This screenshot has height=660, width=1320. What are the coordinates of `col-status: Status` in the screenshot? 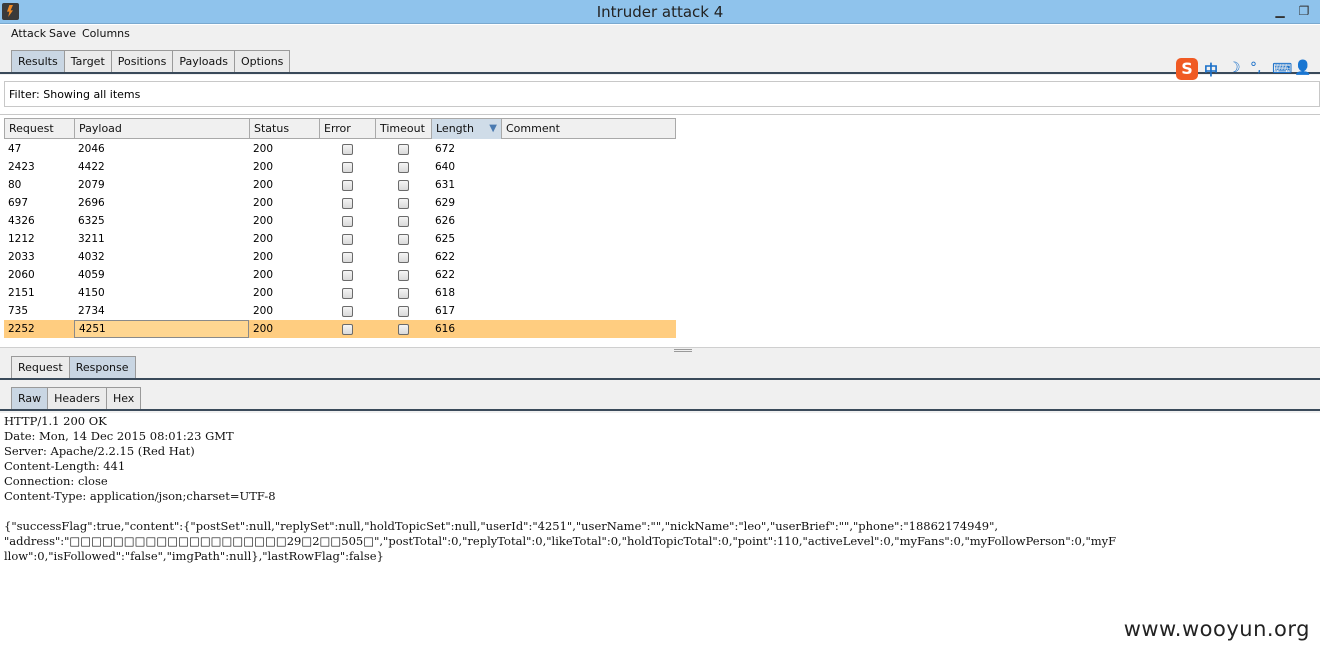 It's located at (285, 129).